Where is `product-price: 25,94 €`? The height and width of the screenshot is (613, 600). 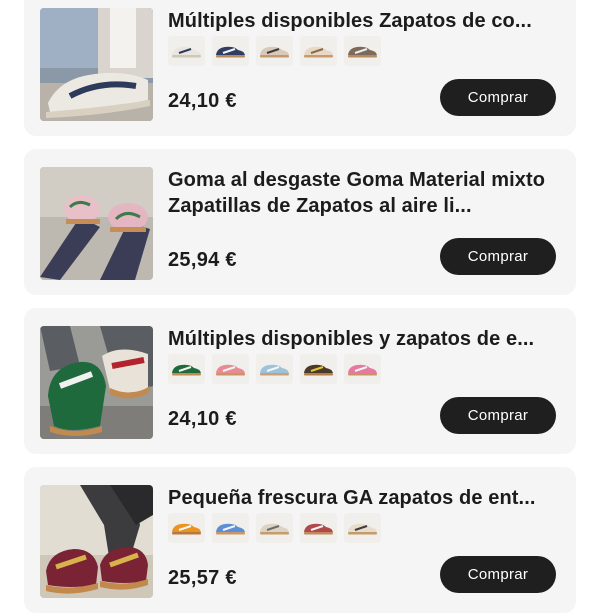 product-price: 25,94 € is located at coordinates (202, 260).